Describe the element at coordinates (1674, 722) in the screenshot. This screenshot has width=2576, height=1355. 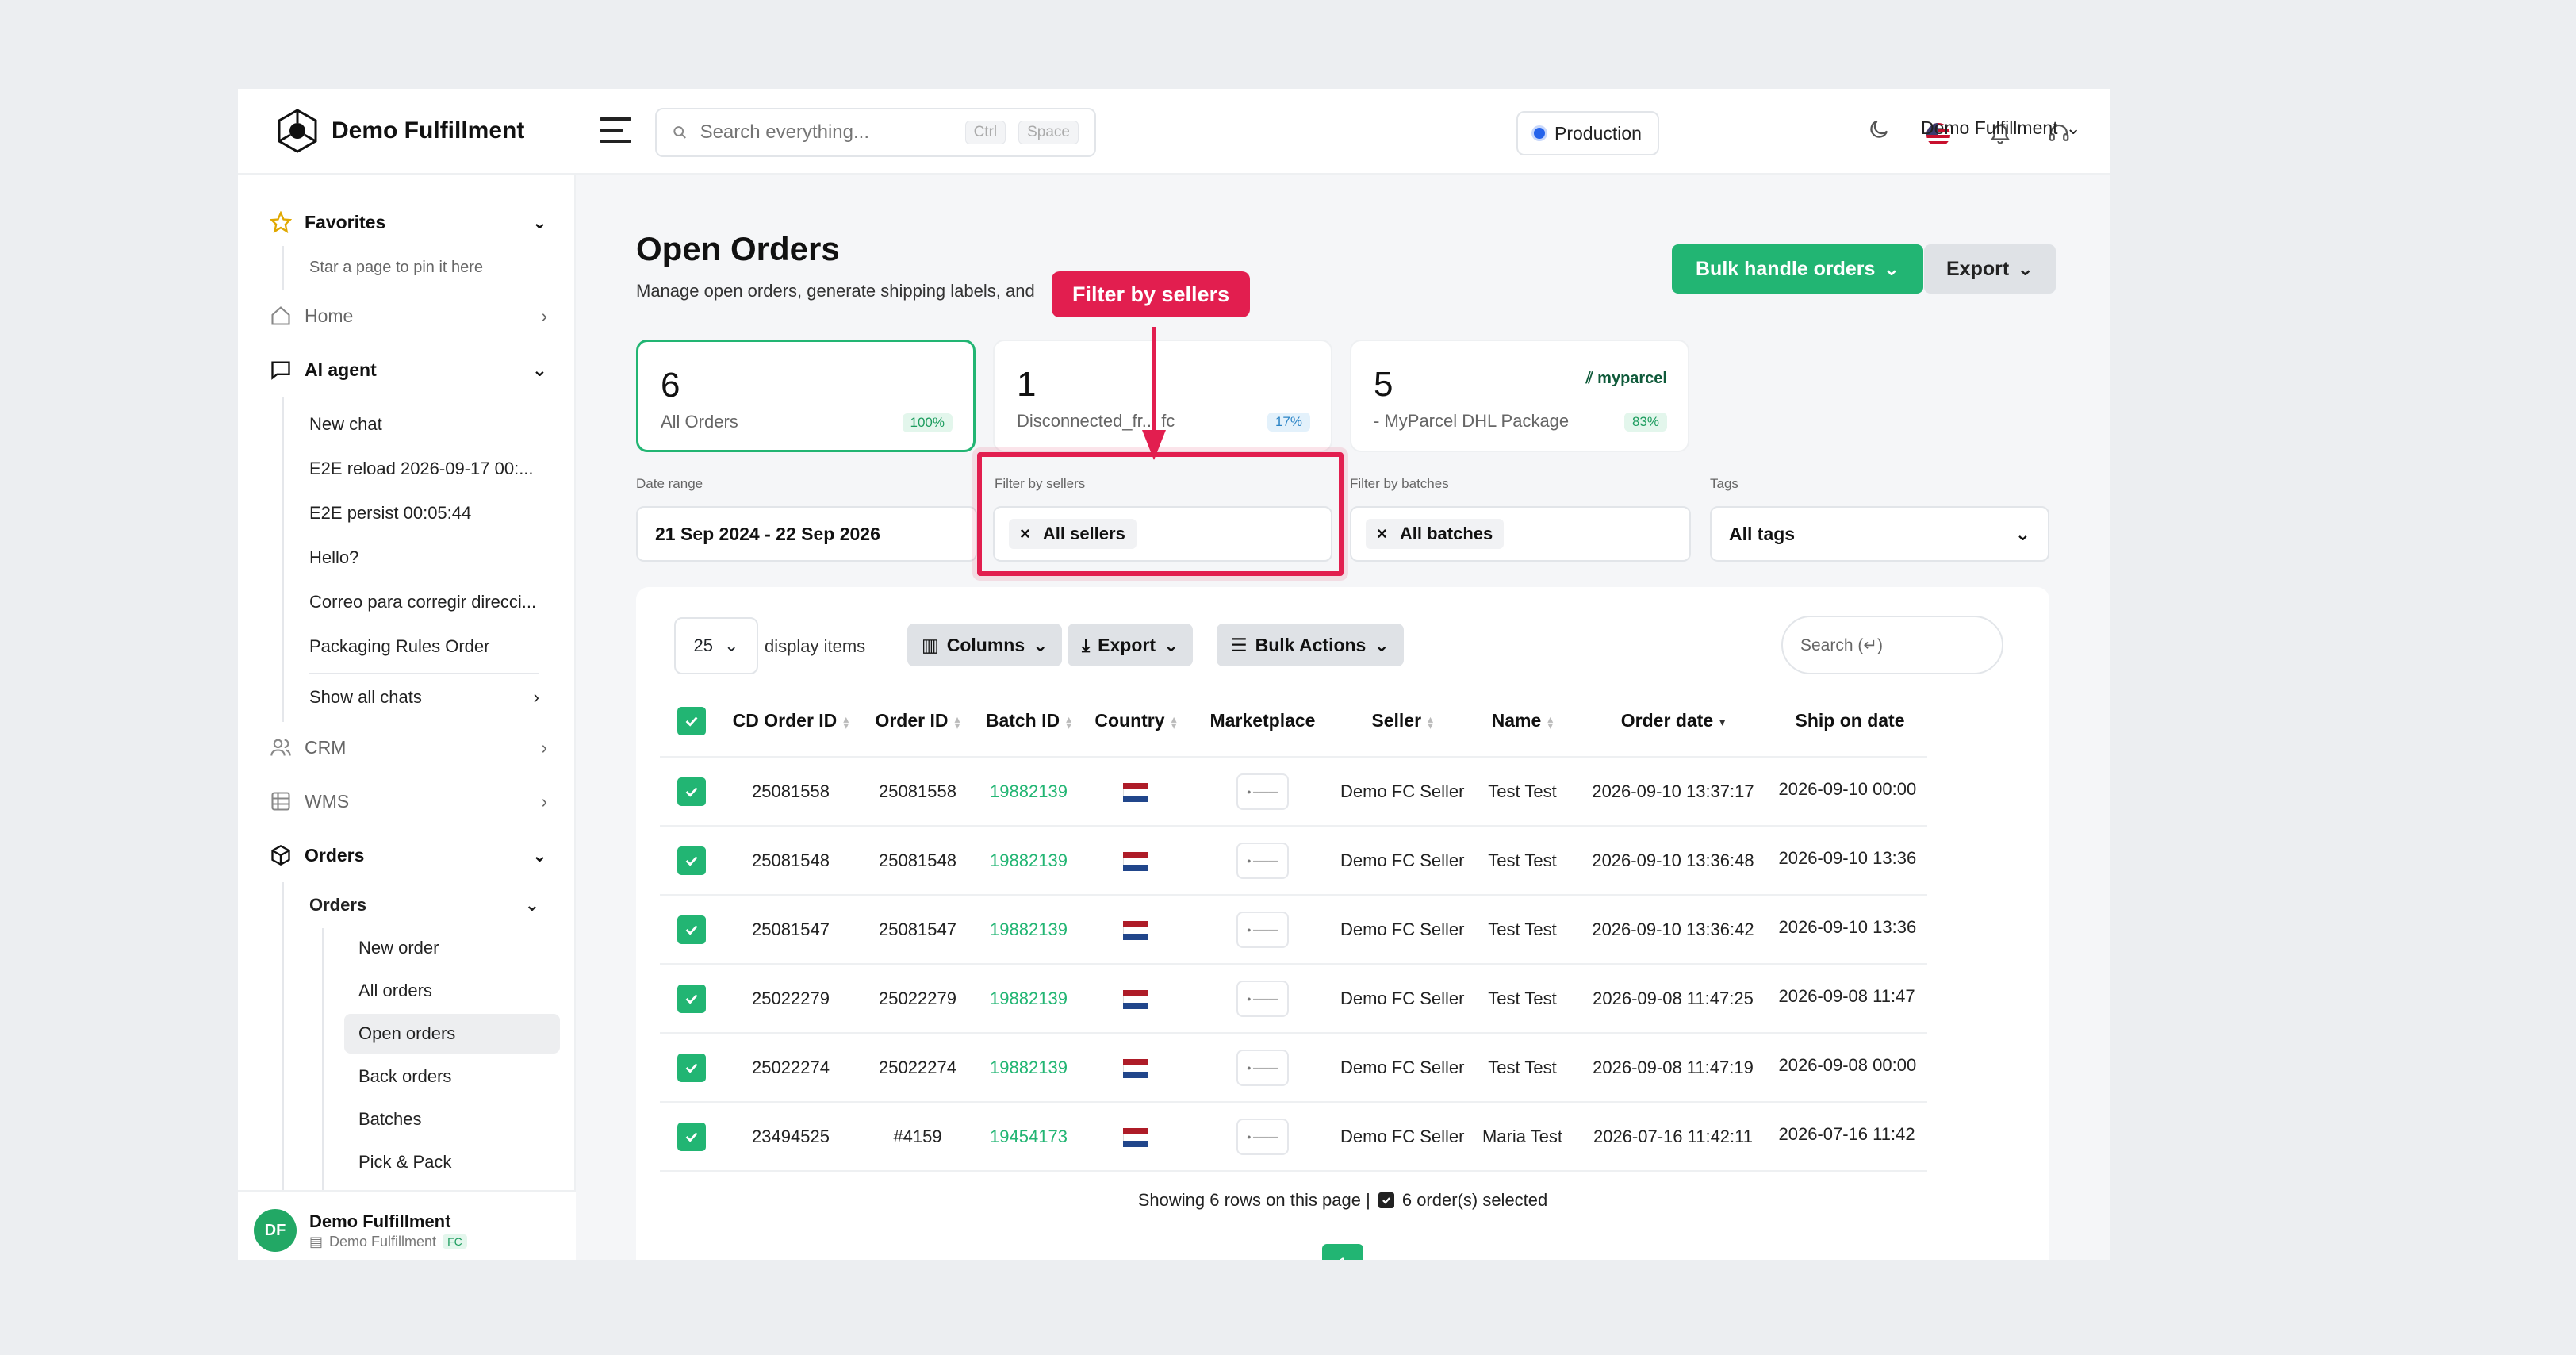
I see `column-header-order-date: Order date ▾` at that location.